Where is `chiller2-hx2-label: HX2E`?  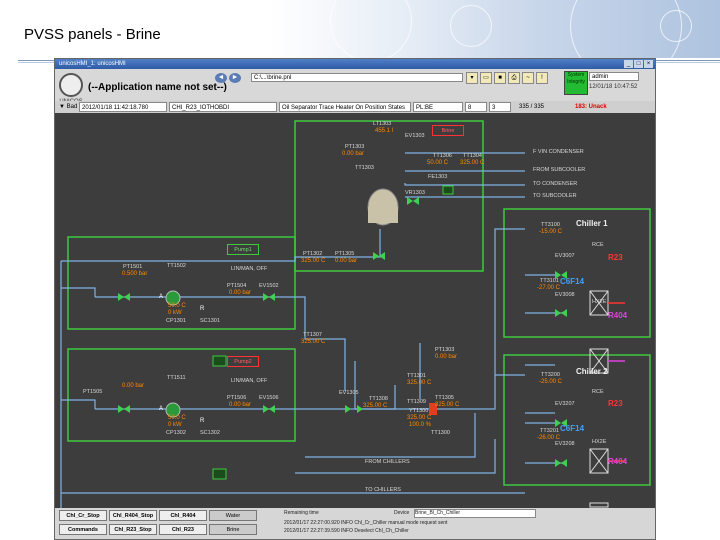
chiller2-hx2-label: HX2E is located at coordinates (599, 442).